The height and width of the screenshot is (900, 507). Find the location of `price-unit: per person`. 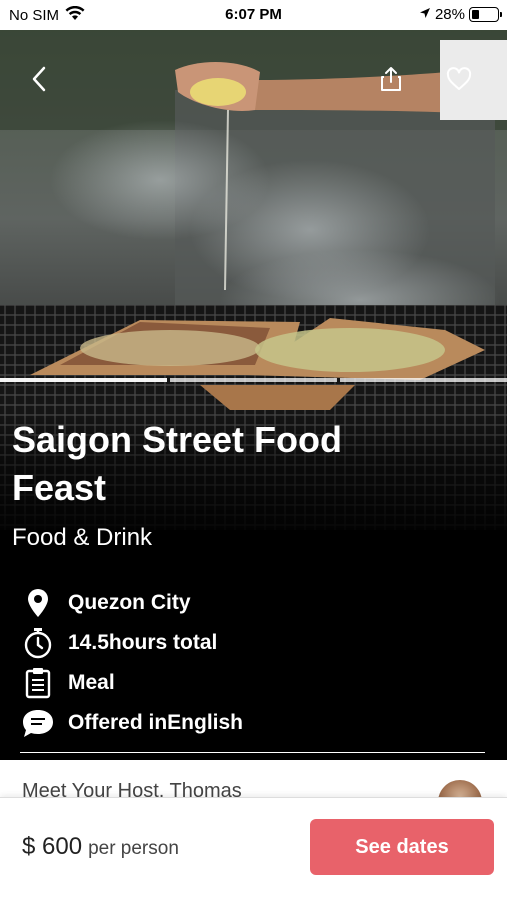

price-unit: per person is located at coordinates (133, 848).